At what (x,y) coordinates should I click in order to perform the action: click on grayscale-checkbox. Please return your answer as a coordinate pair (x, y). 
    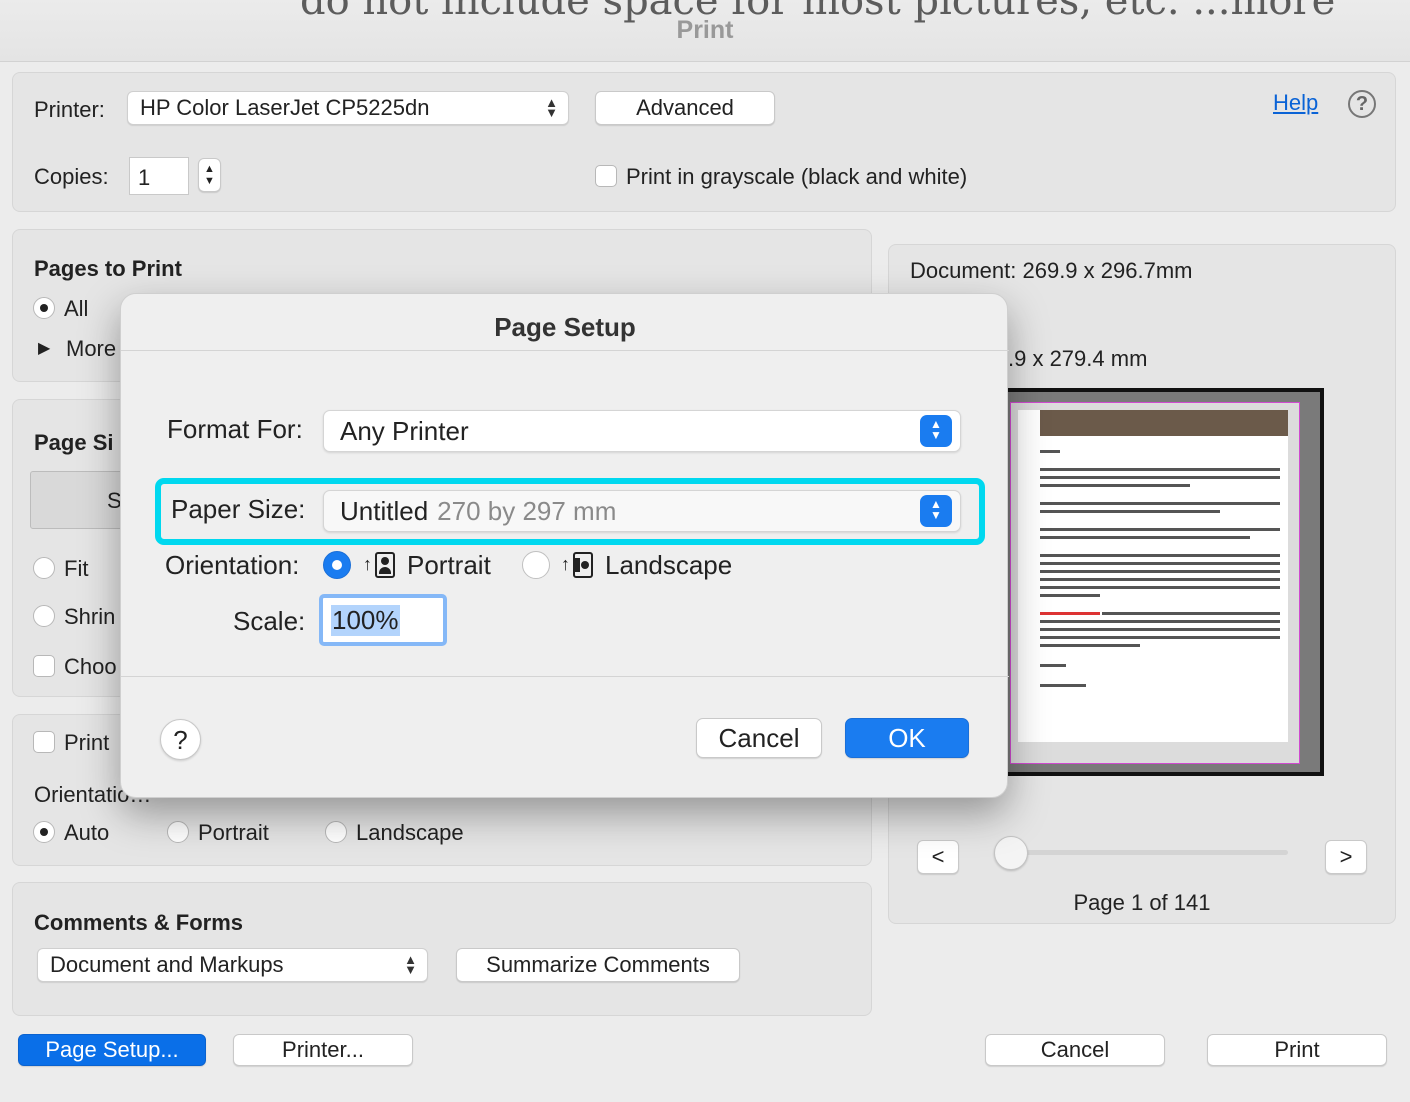
    Looking at the image, I should click on (606, 176).